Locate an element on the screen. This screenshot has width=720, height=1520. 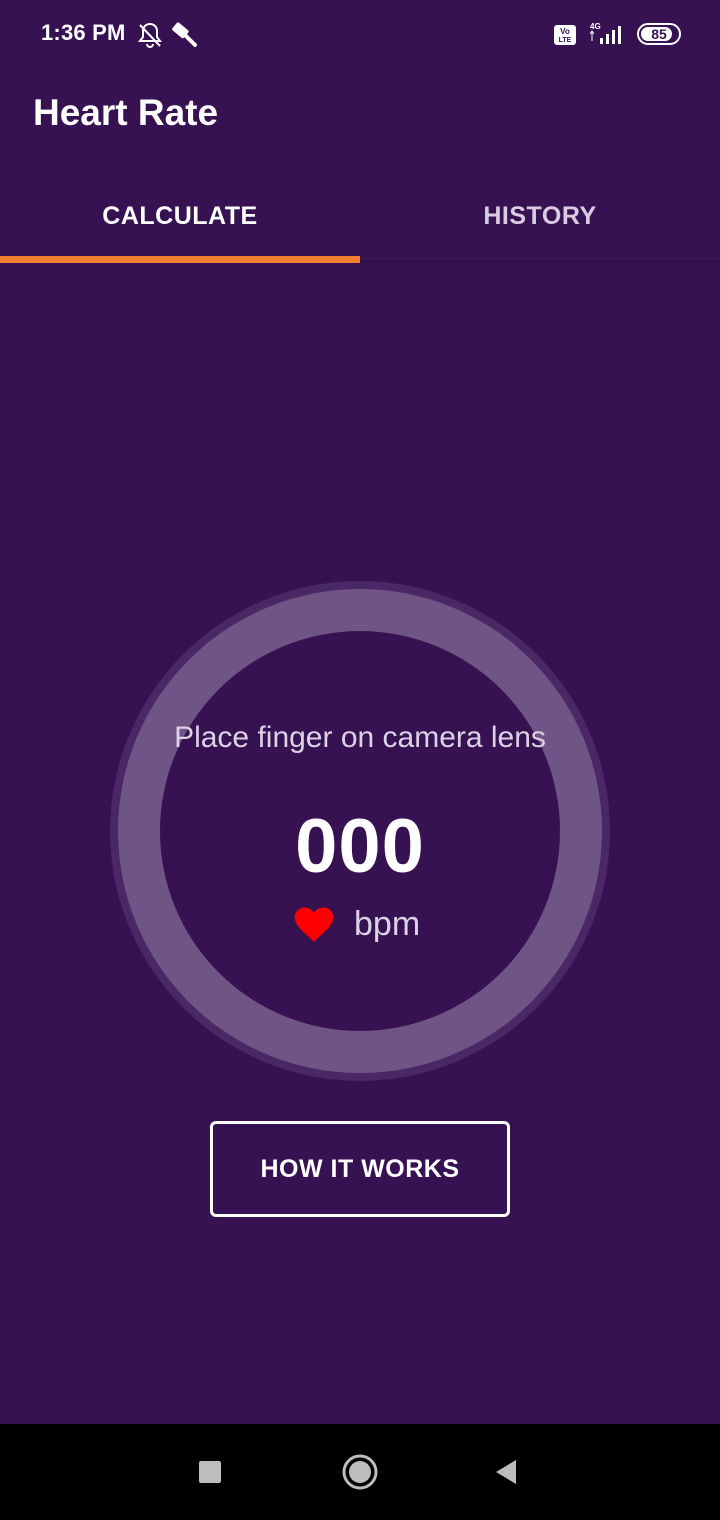
svg-text: Vo is located at coordinates (565, 31).